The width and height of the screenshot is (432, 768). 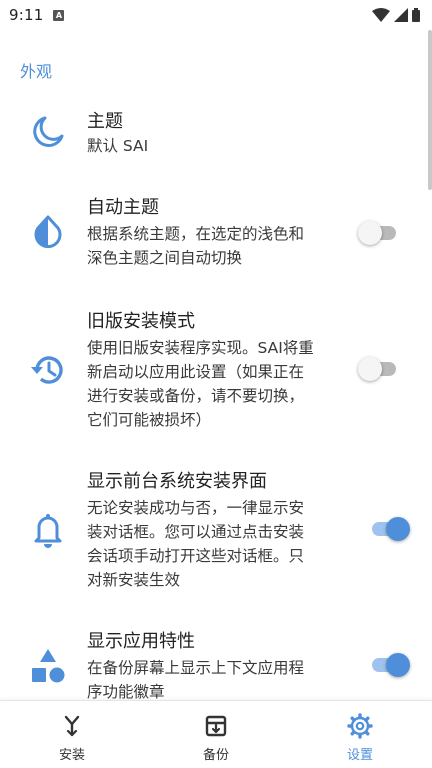 What do you see at coordinates (48, 370) in the screenshot?
I see `history-icon` at bounding box center [48, 370].